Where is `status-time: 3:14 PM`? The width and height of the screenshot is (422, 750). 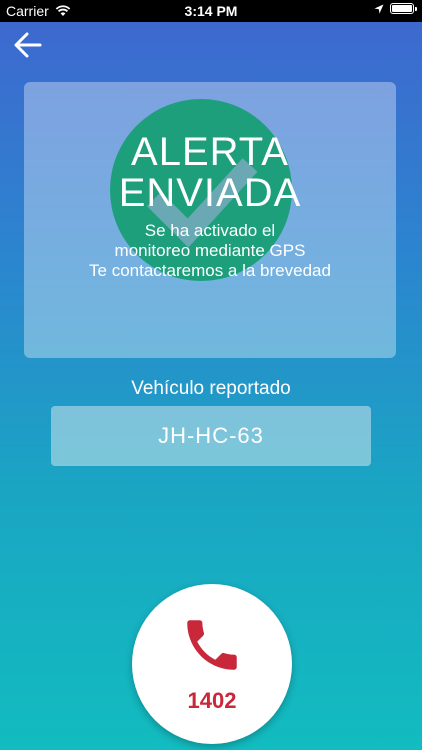 status-time: 3:14 PM is located at coordinates (211, 11).